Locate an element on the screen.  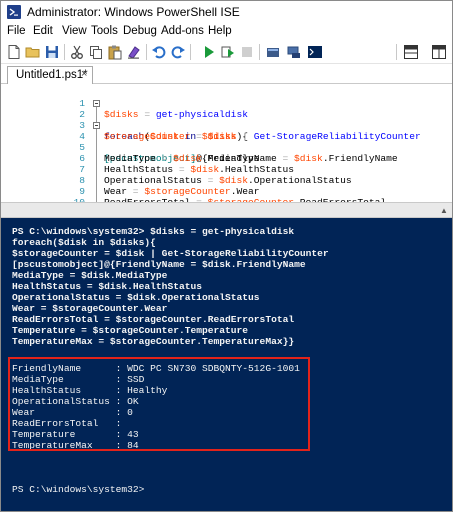
clear-icon is located at coordinates (134, 52).